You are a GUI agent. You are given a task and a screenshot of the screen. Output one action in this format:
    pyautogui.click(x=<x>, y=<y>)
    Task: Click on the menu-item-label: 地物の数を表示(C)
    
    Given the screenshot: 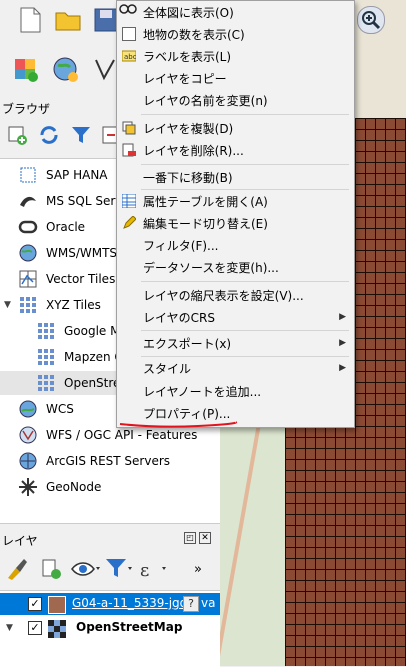 What is the action you would take?
    pyautogui.click(x=194, y=34)
    